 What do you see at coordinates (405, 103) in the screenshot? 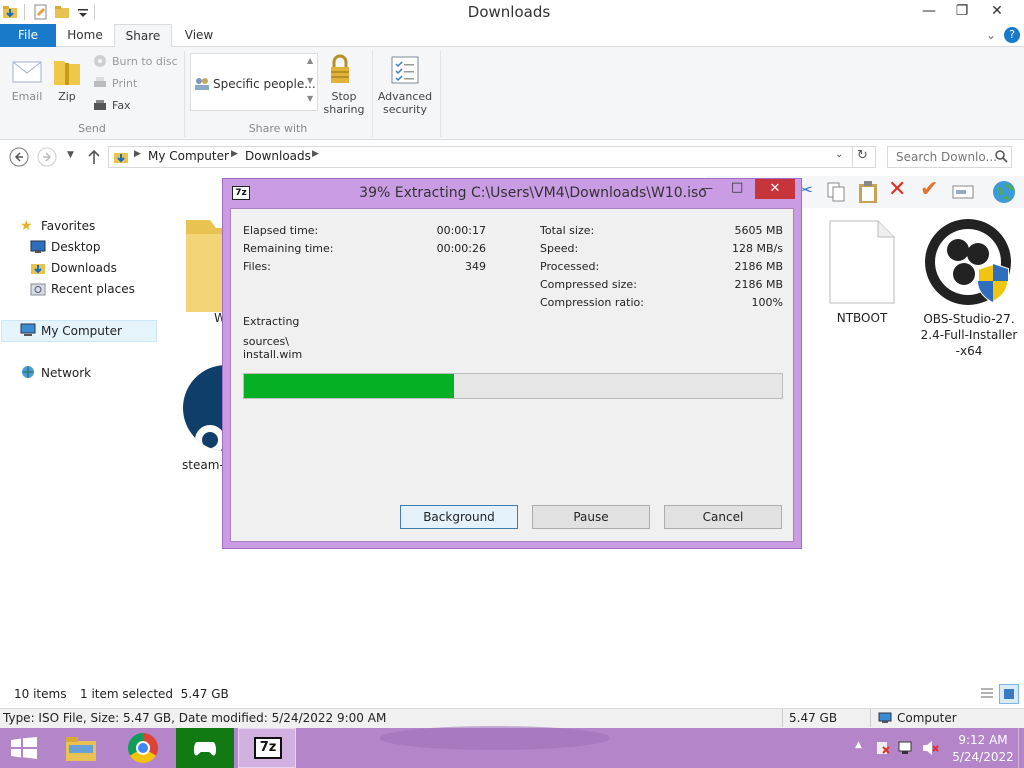
I see `advanced-security-button: Advanced security` at bounding box center [405, 103].